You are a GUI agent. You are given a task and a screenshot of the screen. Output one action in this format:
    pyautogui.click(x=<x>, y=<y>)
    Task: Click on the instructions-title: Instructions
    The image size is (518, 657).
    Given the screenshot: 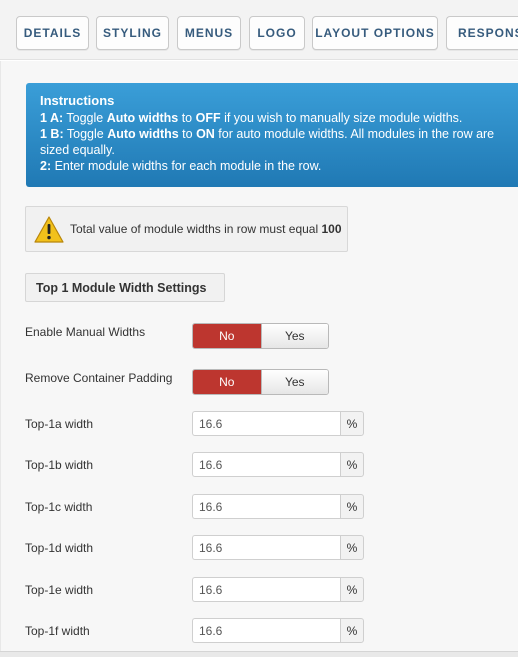 What is the action you would take?
    pyautogui.click(x=77, y=100)
    